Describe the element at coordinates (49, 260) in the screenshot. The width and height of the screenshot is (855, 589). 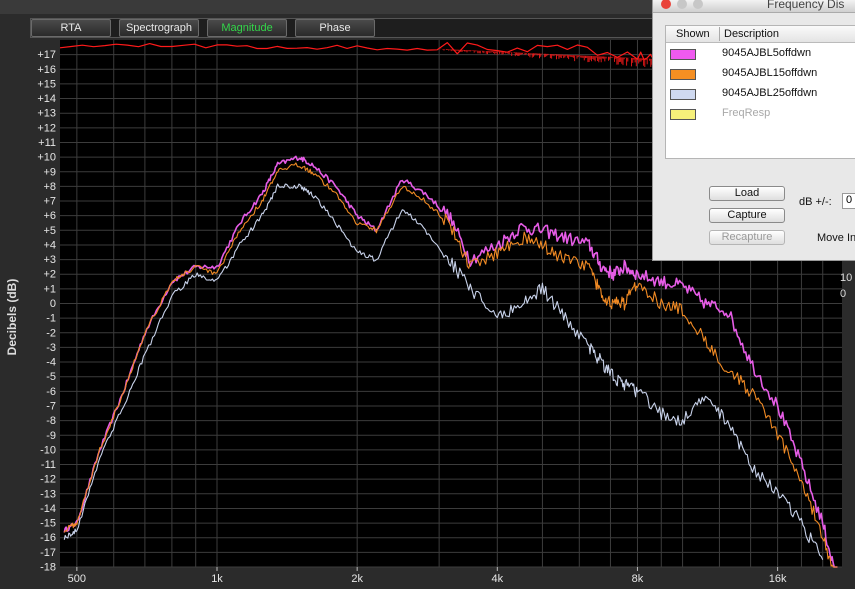
I see `y-tick-label: +3` at that location.